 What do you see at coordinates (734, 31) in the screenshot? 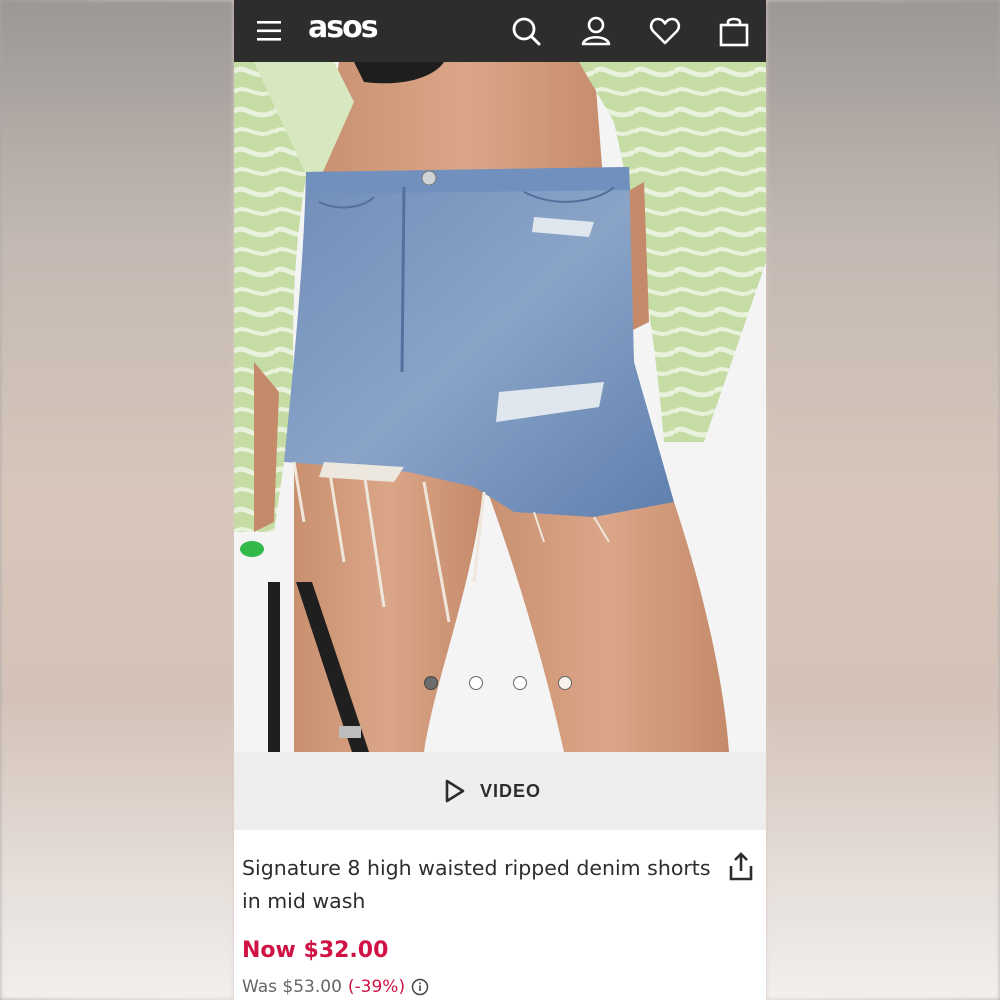
I see `bag-icon` at bounding box center [734, 31].